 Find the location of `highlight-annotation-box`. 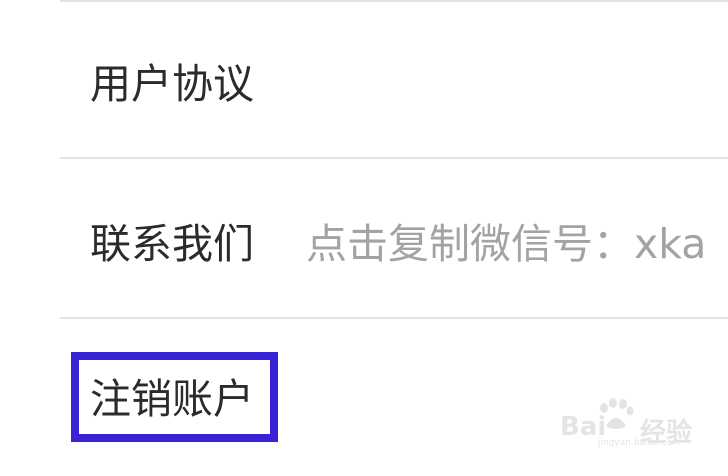

highlight-annotation-box is located at coordinates (174, 397).